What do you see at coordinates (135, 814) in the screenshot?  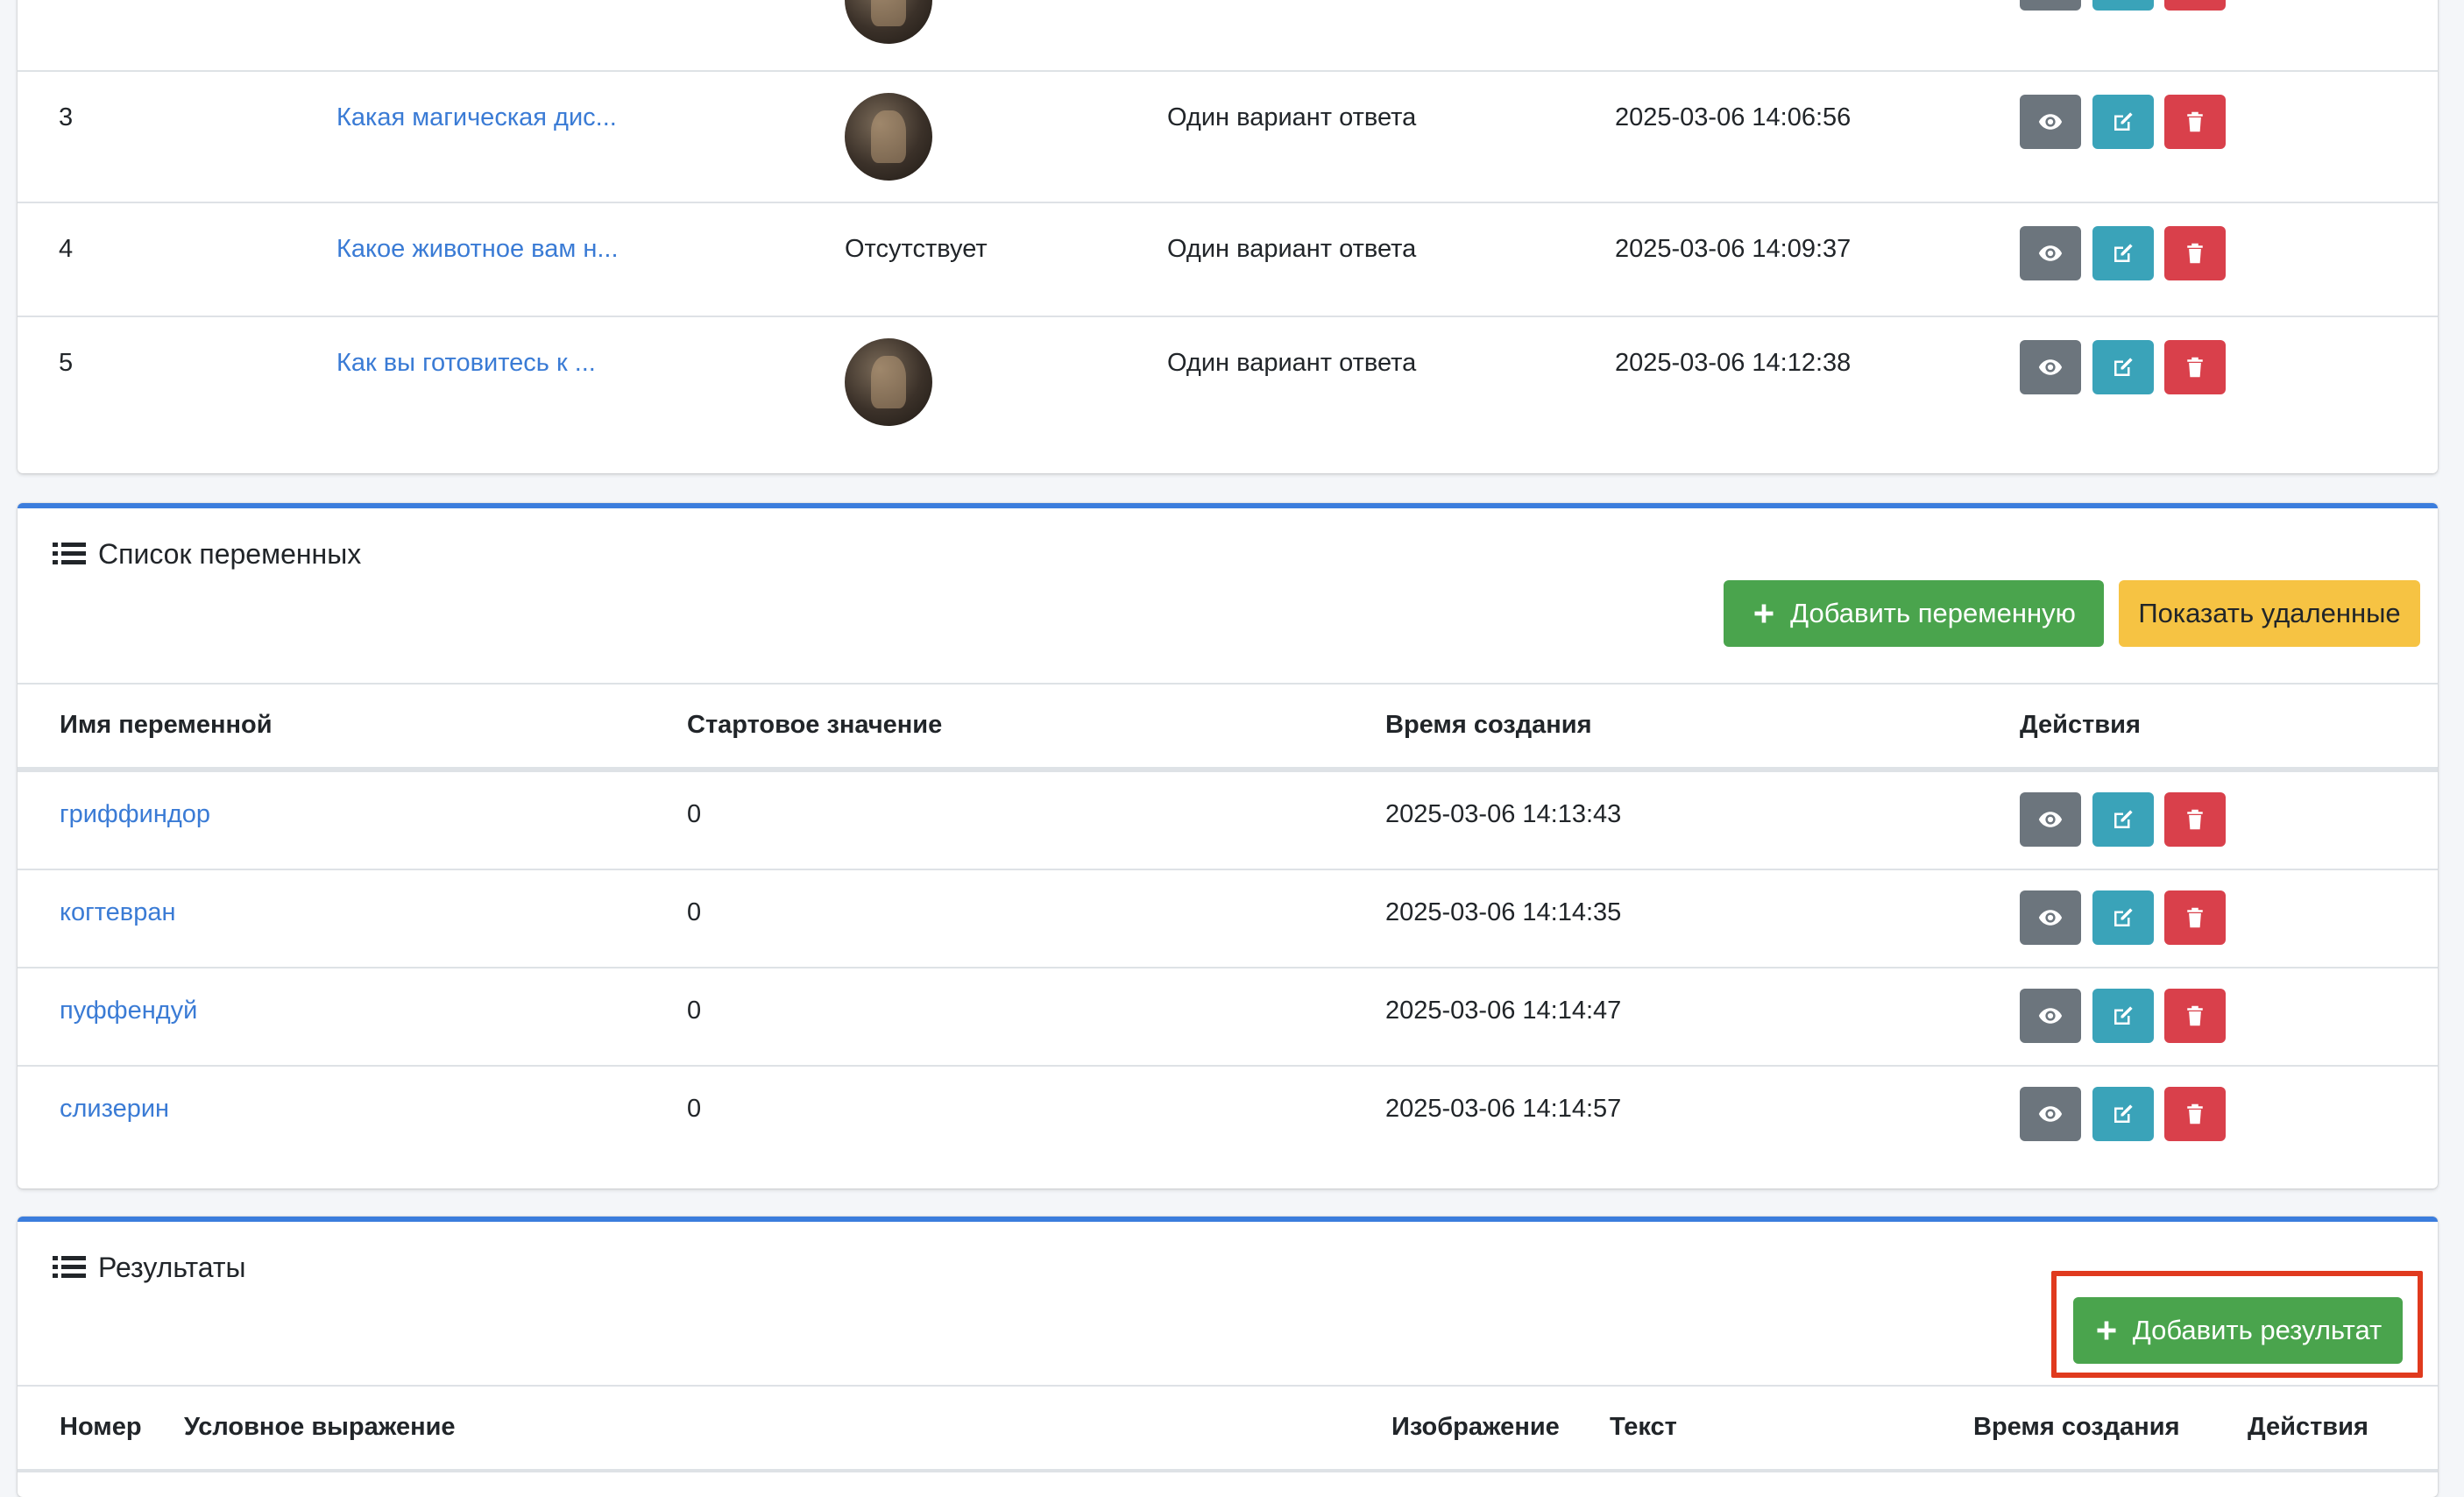 I see `variable-name-link: гриффиндор` at bounding box center [135, 814].